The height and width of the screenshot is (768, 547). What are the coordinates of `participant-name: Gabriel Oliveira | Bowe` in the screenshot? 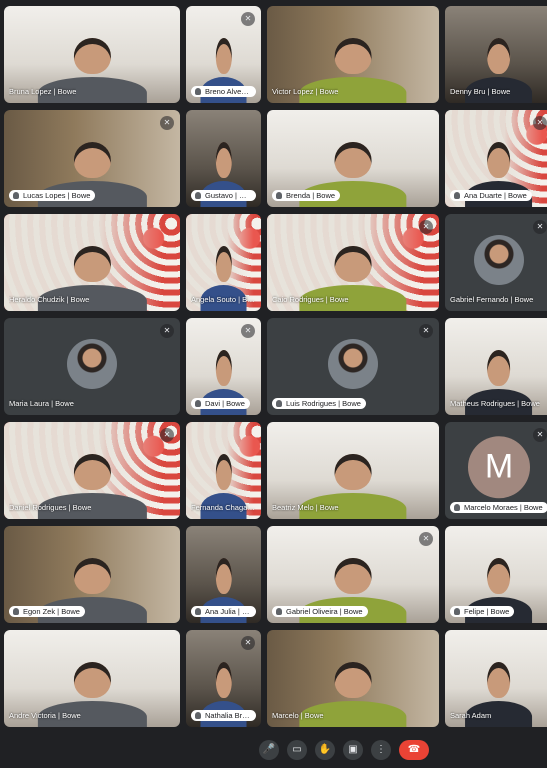 It's located at (320, 611).